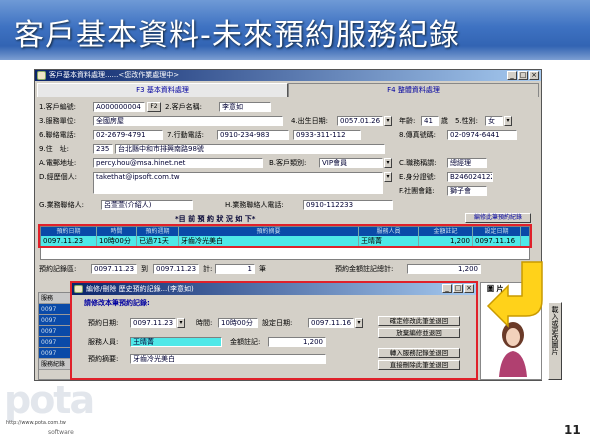 The height and width of the screenshot is (443, 590). I want to click on liaison-label: G.業務聯絡人:, so click(62, 205).